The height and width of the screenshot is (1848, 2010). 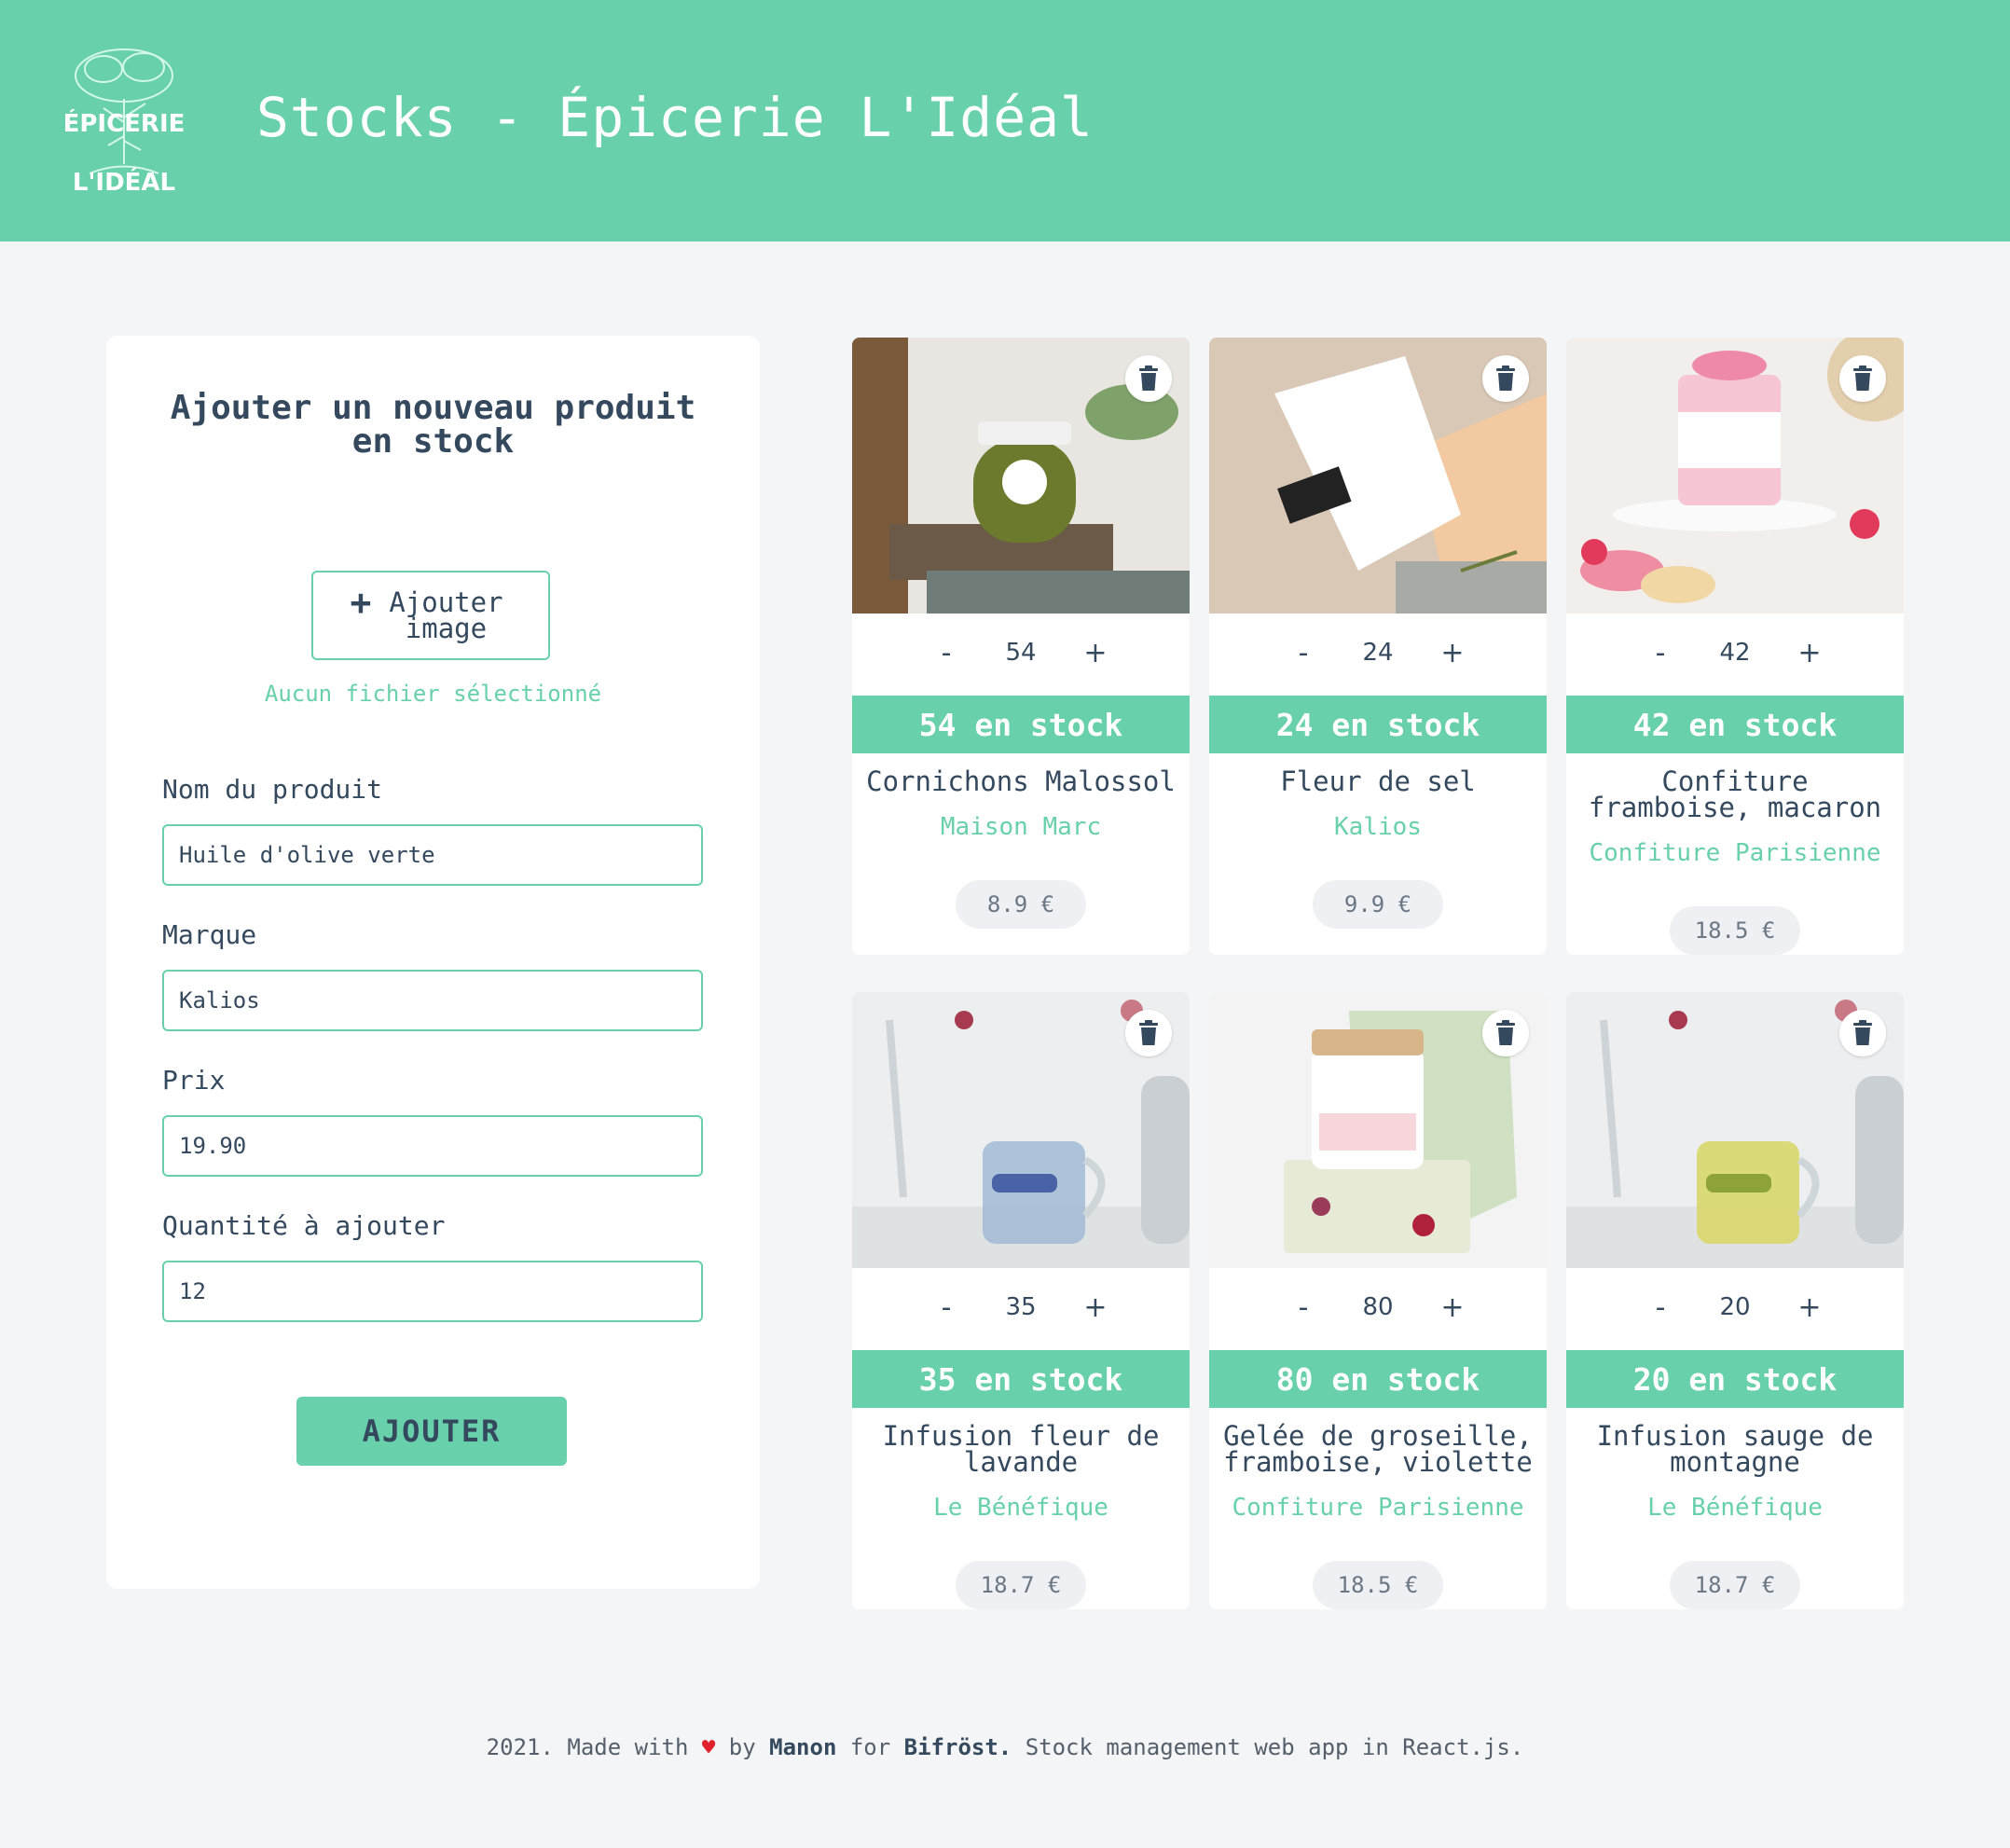 I want to click on quantity-value: 24, so click(x=1378, y=653).